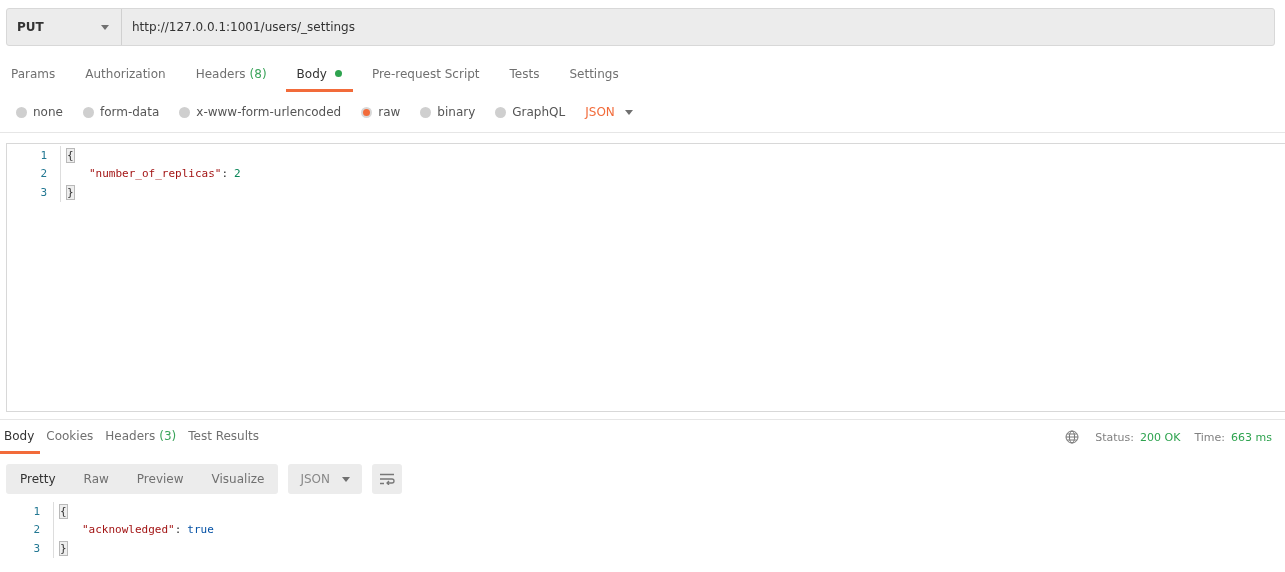 This screenshot has height=572, width=1285. Describe the element at coordinates (71, 437) in the screenshot. I see `response-tab: Cookies` at that location.